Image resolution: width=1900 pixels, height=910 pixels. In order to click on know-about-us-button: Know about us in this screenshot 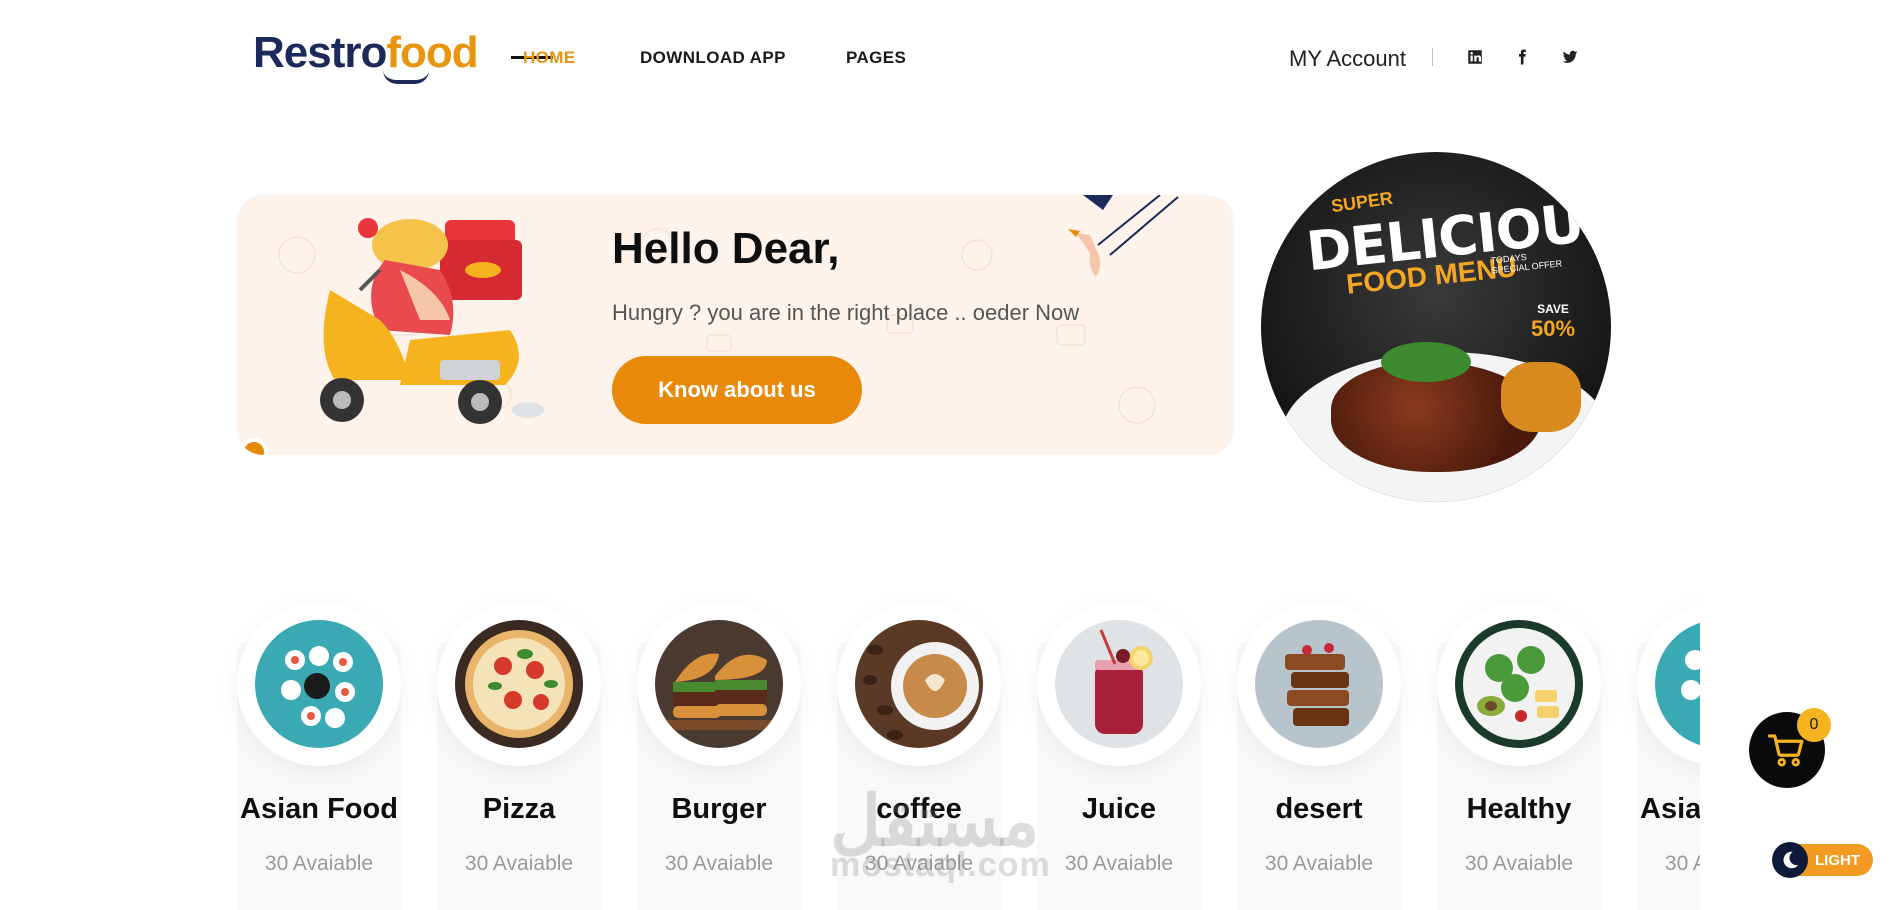, I will do `click(737, 390)`.